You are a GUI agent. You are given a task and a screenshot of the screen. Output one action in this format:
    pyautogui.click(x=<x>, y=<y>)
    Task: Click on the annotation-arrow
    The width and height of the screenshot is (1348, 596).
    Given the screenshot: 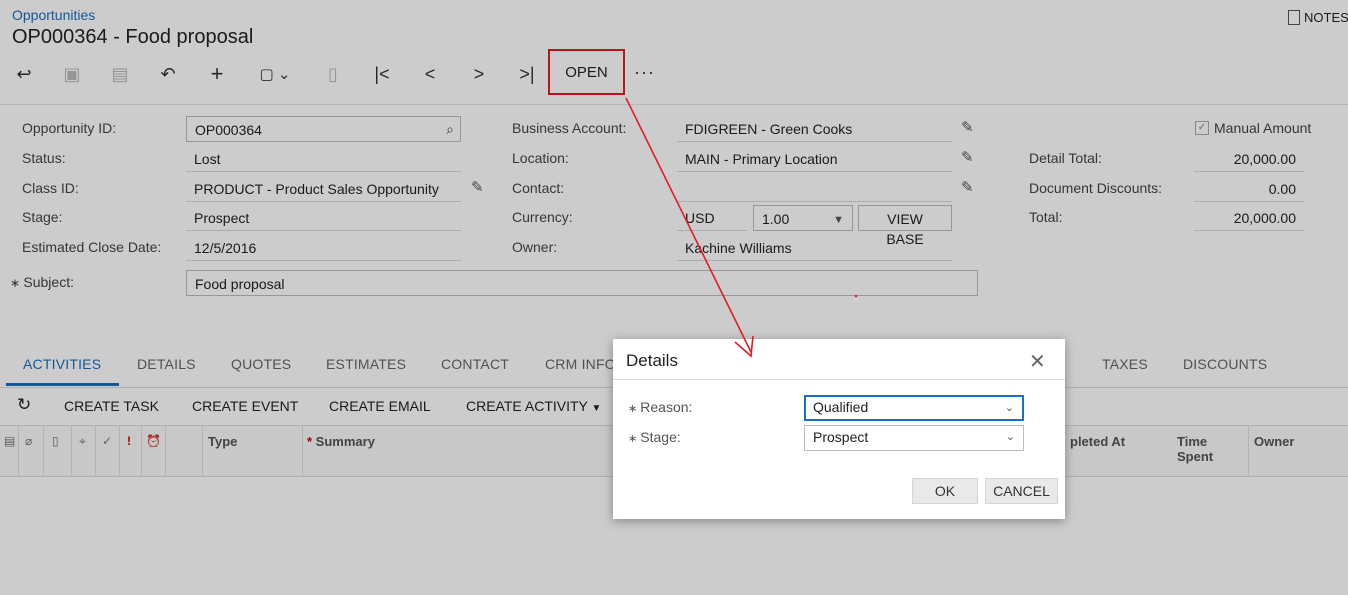 What is the action you would take?
    pyautogui.click(x=741, y=227)
    